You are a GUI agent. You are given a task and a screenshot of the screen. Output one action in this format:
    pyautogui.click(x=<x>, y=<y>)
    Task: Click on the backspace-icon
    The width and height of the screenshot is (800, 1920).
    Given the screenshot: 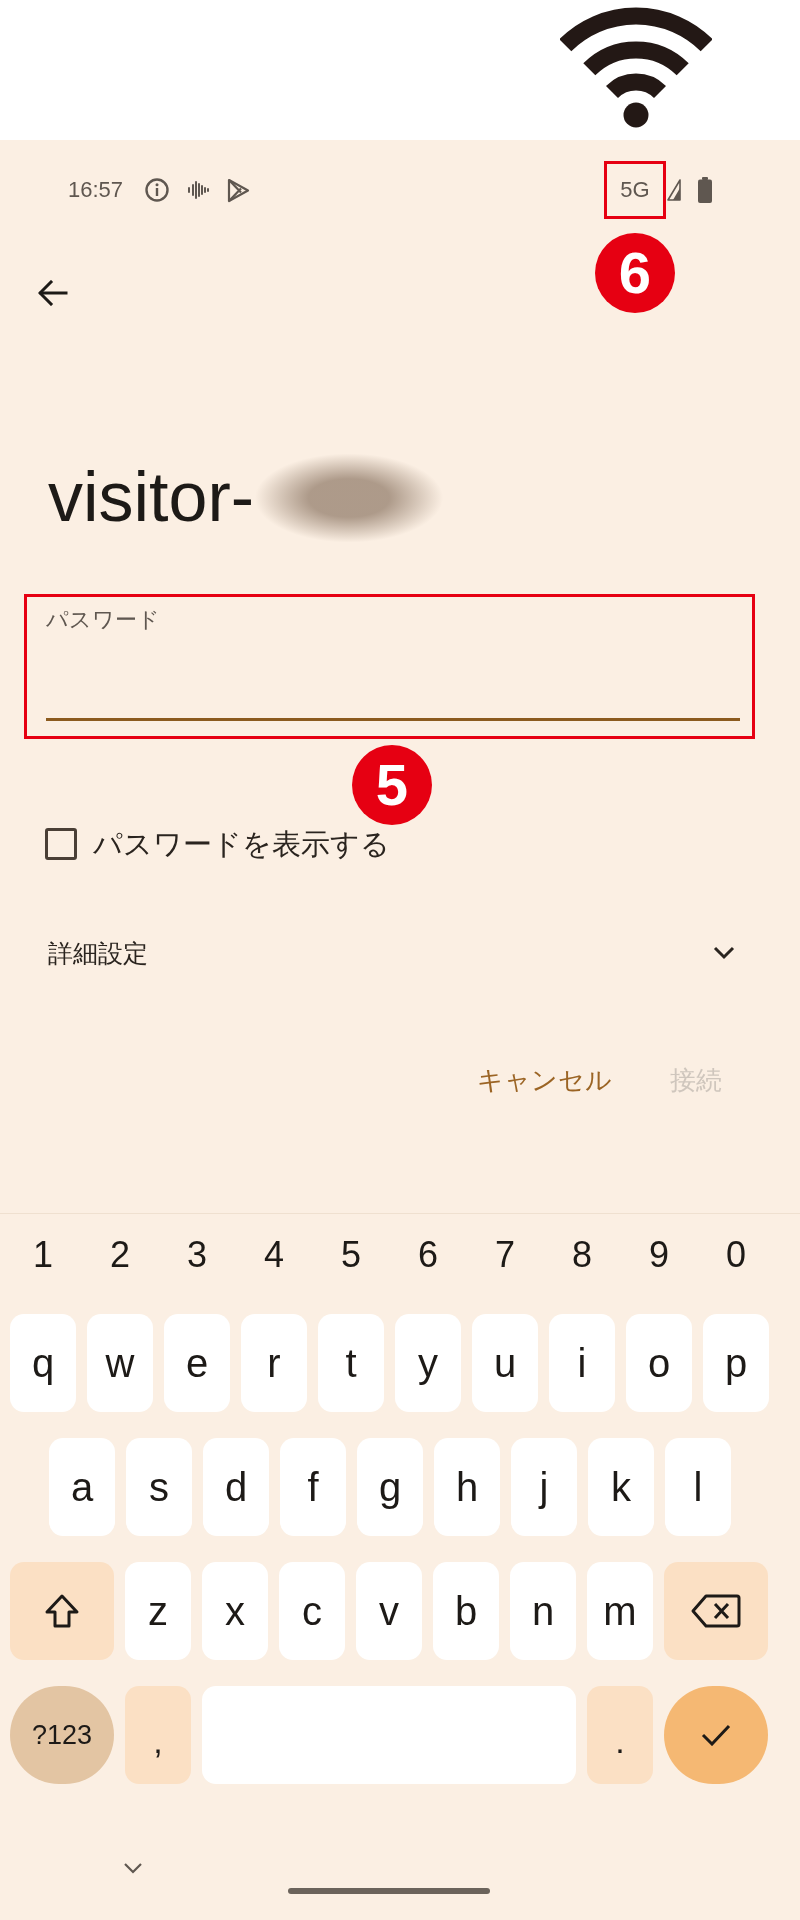 What is the action you would take?
    pyautogui.click(x=716, y=1611)
    